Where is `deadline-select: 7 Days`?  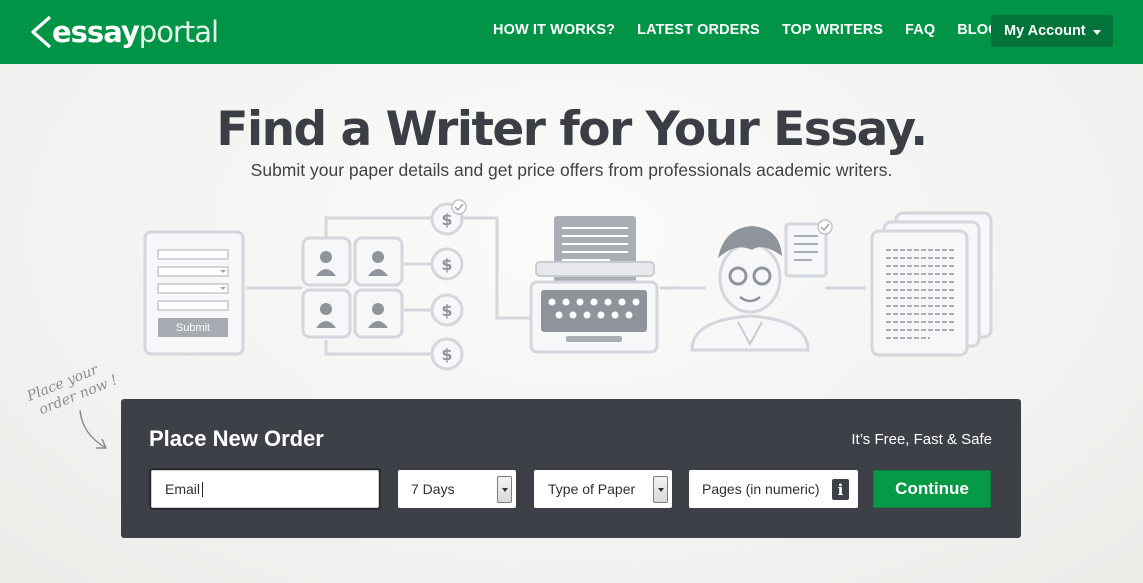
deadline-select: 7 Days is located at coordinates (457, 489).